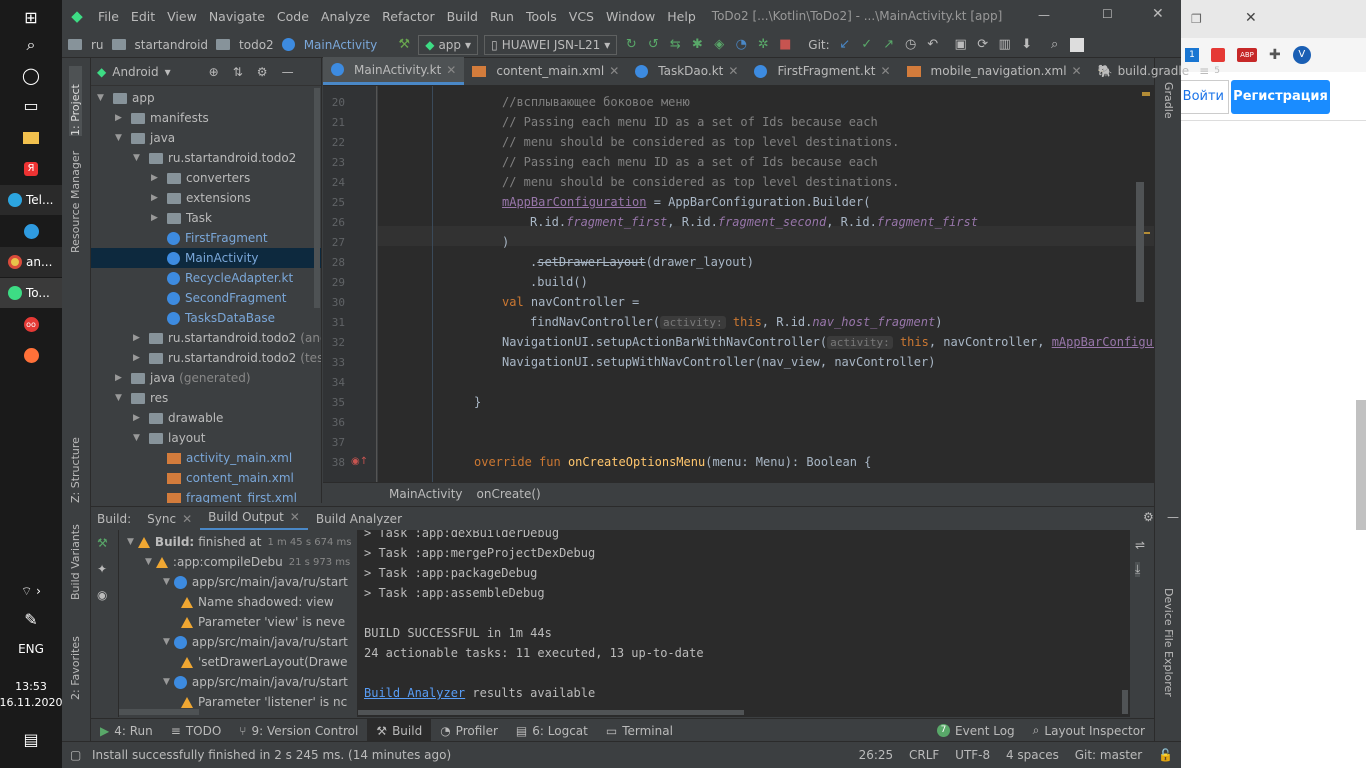 The height and width of the screenshot is (768, 1366). I want to click on tab-build-output: Build Output ✕, so click(254, 519).